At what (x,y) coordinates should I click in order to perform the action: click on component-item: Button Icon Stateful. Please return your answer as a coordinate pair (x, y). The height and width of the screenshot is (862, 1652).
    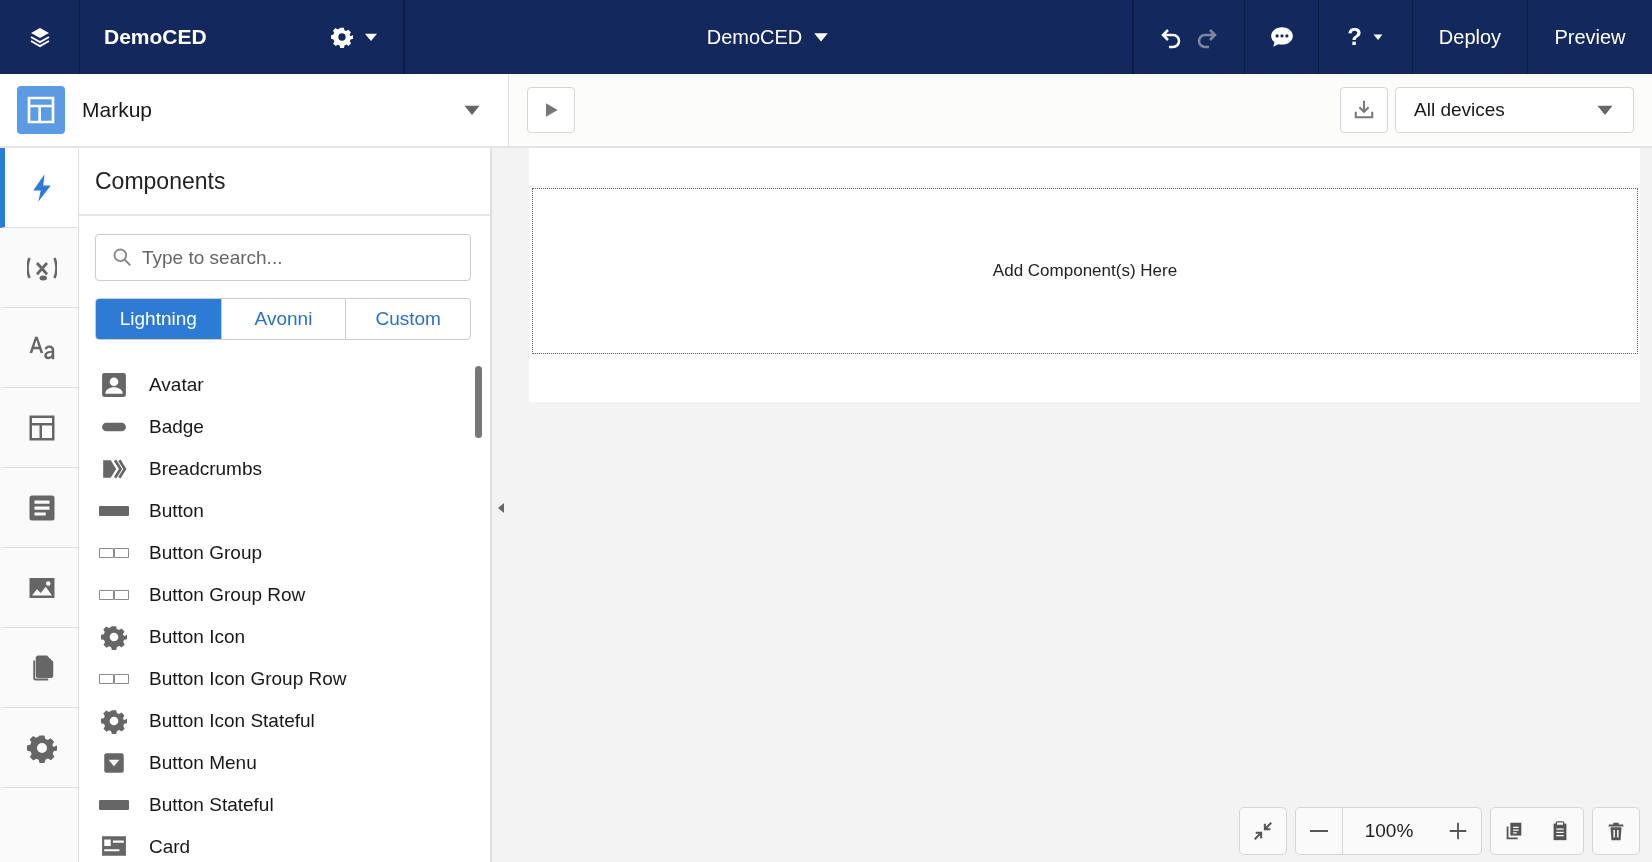
    Looking at the image, I should click on (232, 721).